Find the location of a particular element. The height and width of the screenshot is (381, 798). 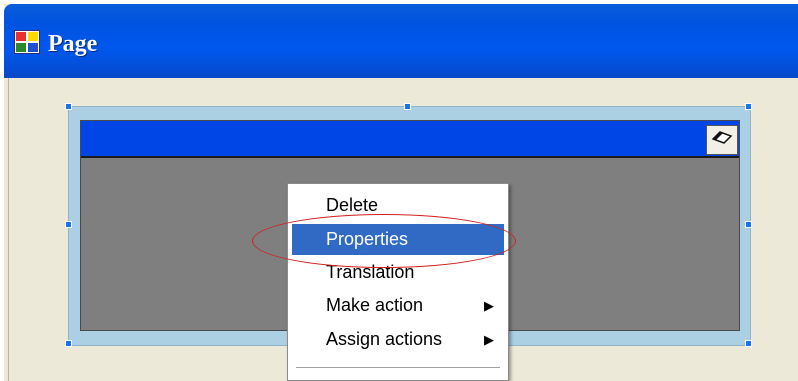

menu-item-make-action: Make action ▶ is located at coordinates (398, 305).